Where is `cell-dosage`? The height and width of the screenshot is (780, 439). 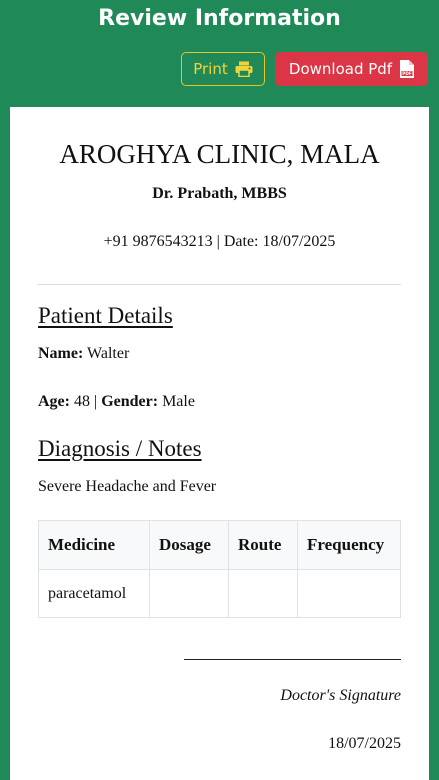 cell-dosage is located at coordinates (189, 593).